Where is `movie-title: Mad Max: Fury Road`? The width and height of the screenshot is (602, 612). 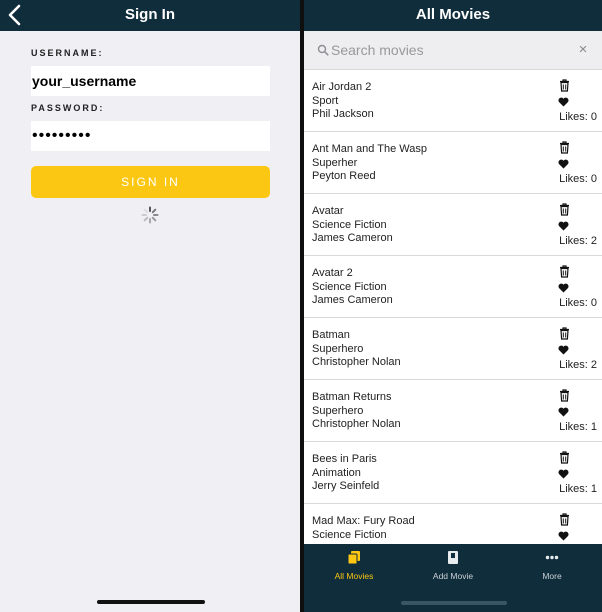 movie-title: Mad Max: Fury Road is located at coordinates (363, 521).